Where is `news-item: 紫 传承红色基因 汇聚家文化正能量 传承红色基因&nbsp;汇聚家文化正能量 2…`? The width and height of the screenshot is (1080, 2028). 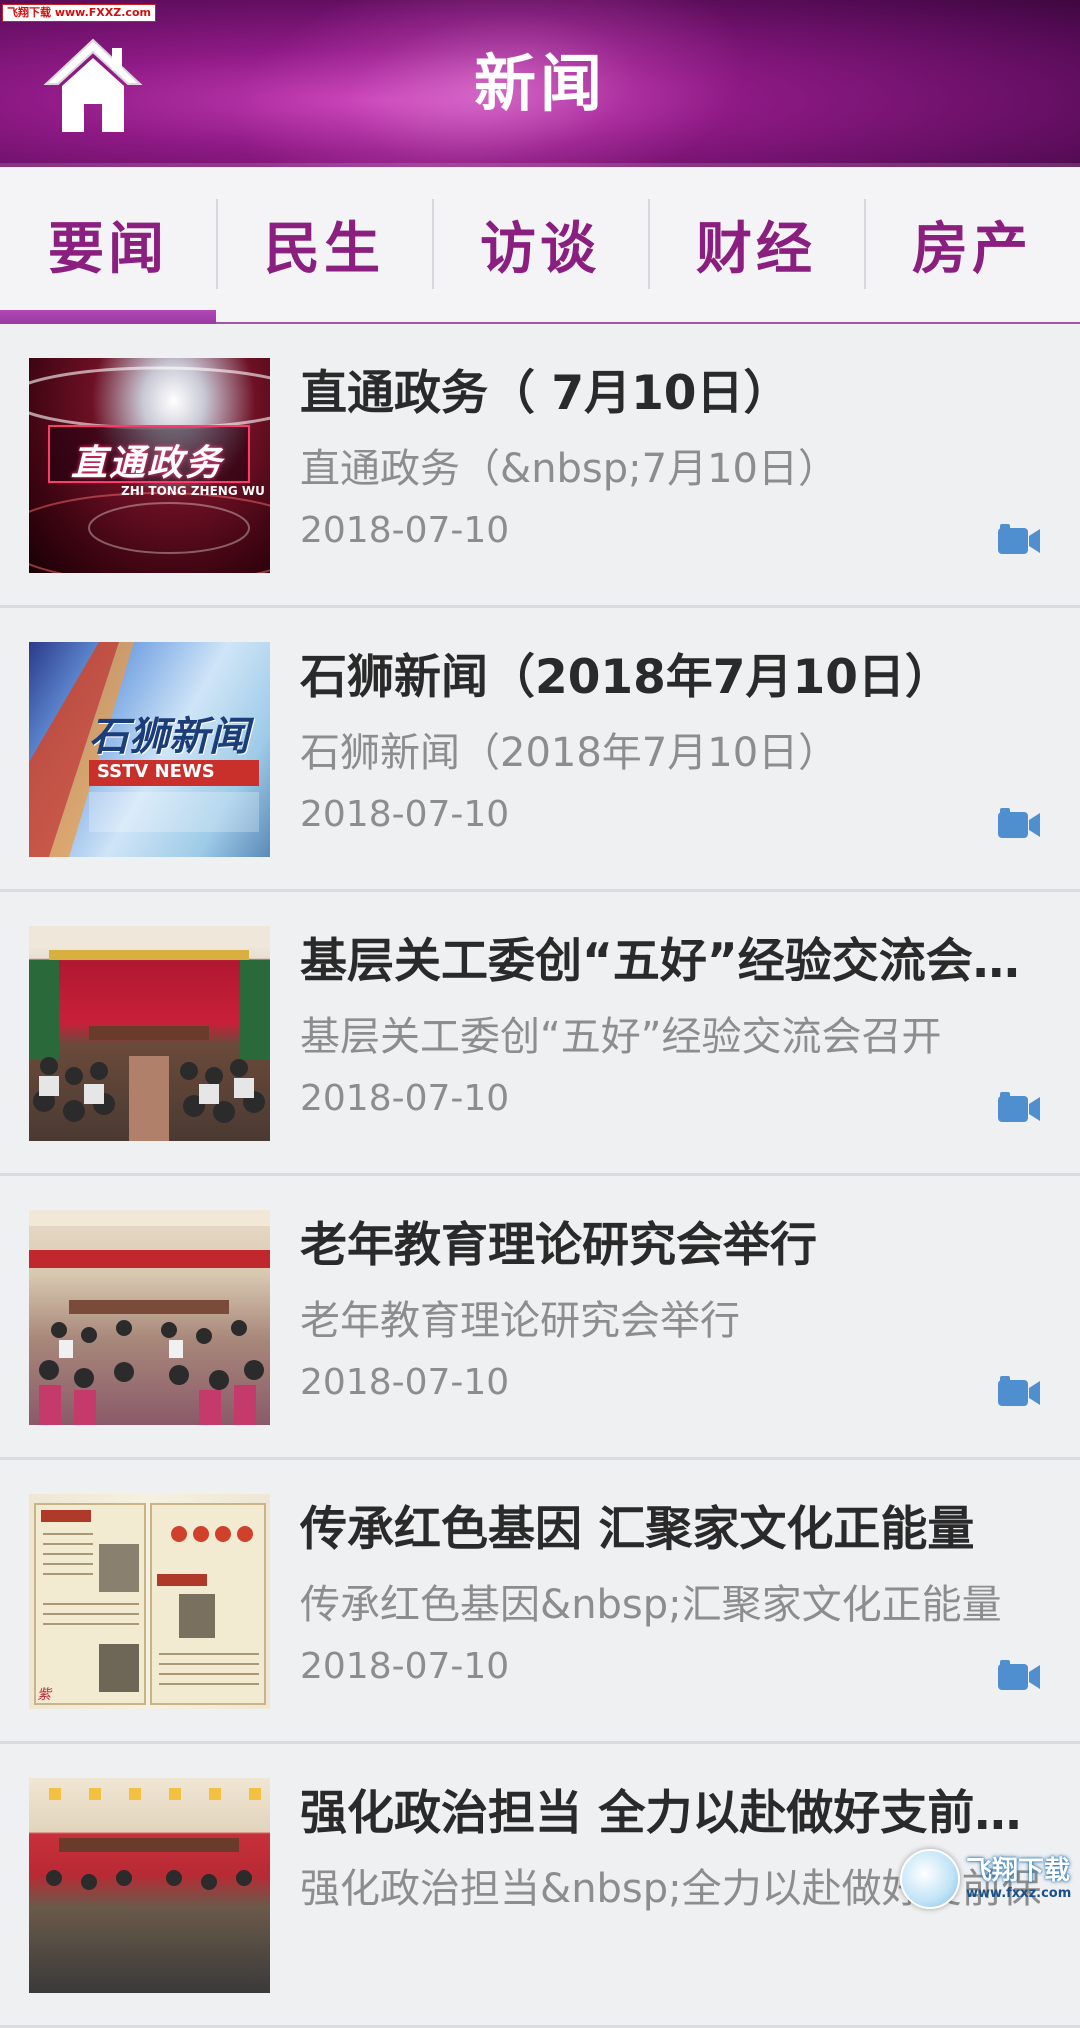 news-item: 紫 传承红色基因 汇聚家文化正能量 传承红色基因&nbsp;汇聚家文化正能量 2… is located at coordinates (540, 1602).